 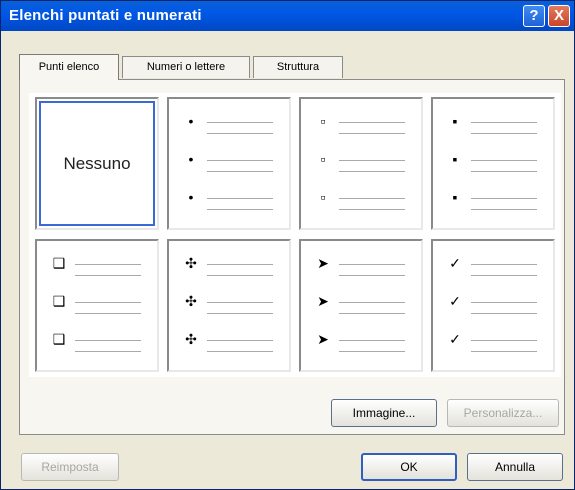 I want to click on ok-button: OK, so click(x=409, y=467).